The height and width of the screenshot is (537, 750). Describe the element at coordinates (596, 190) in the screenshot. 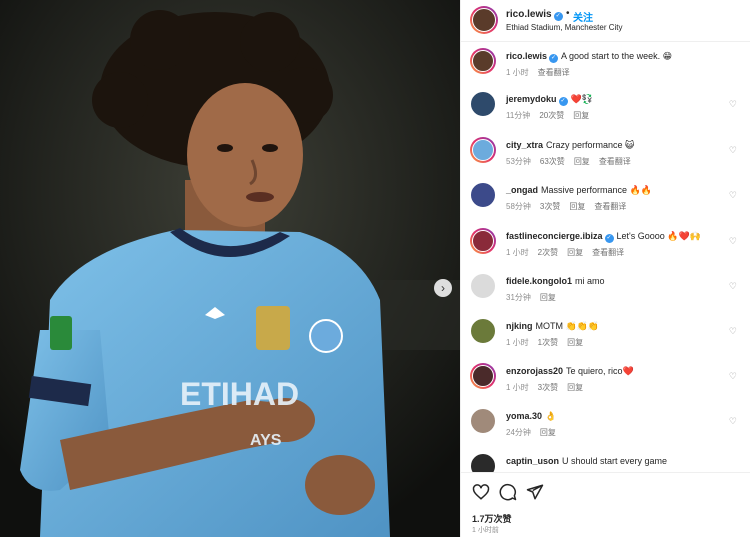

I see `comment-text: Massive performance 🔥🔥` at that location.